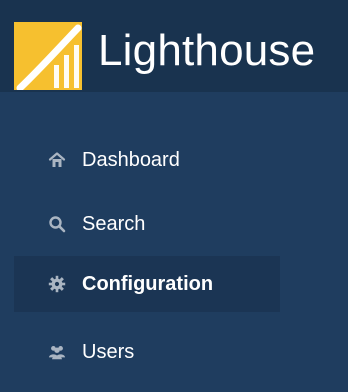  Describe the element at coordinates (108, 351) in the screenshot. I see `nav-item-label: Users` at that location.